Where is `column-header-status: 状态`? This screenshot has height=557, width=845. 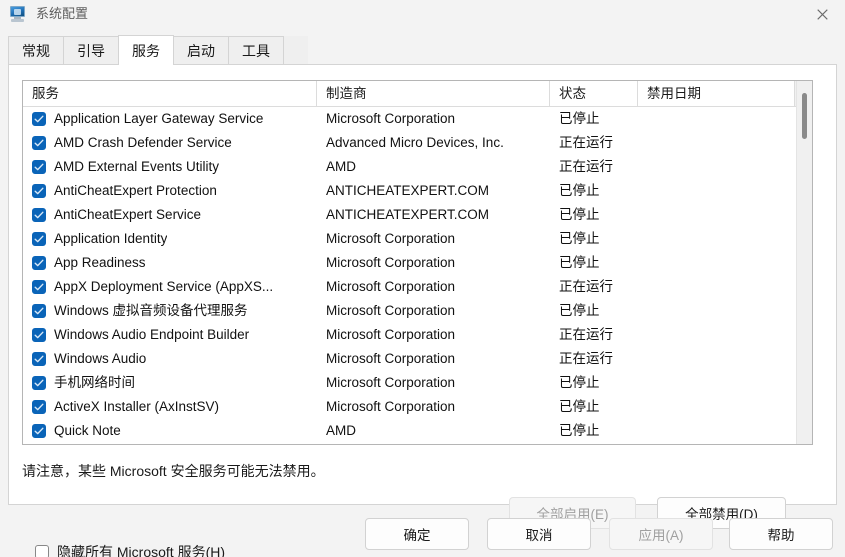
column-header-status: 状态 is located at coordinates (594, 93).